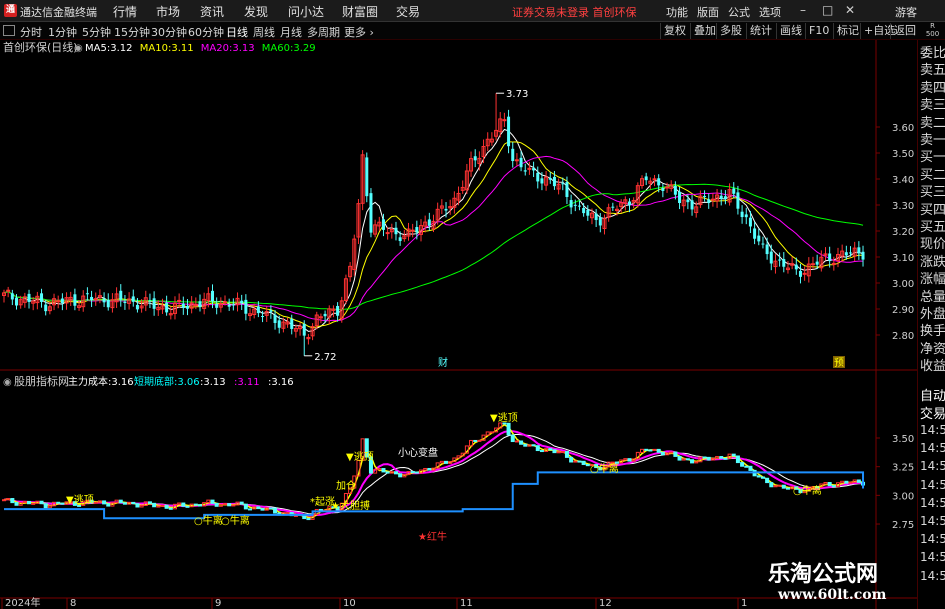 The image size is (945, 609). Describe the element at coordinates (323, 32) in the screenshot. I see `tab-multi-period: 多周期` at that location.